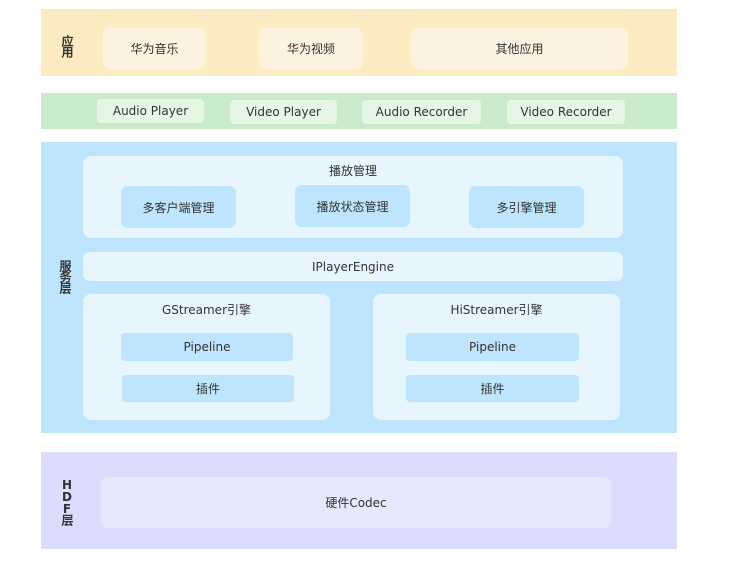 This screenshot has height=561, width=739. Describe the element at coordinates (283, 112) in the screenshot. I see `video-player-box: Video Player` at that location.